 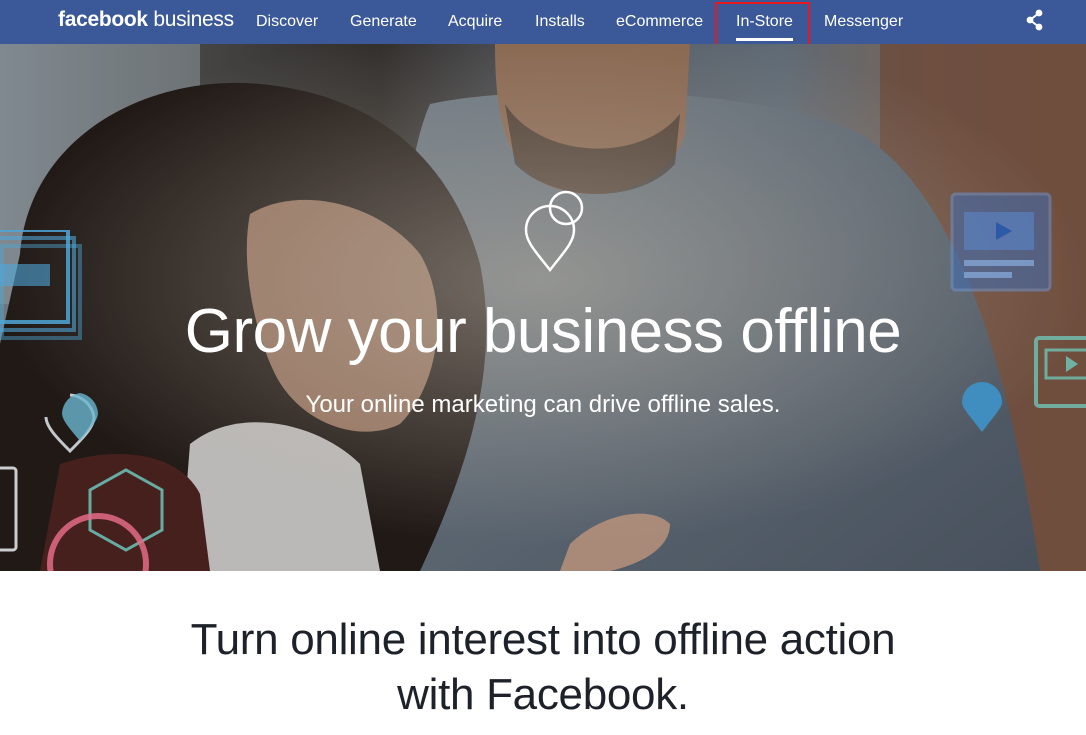 What do you see at coordinates (287, 22) in the screenshot?
I see `nav-item-discover: Discover` at bounding box center [287, 22].